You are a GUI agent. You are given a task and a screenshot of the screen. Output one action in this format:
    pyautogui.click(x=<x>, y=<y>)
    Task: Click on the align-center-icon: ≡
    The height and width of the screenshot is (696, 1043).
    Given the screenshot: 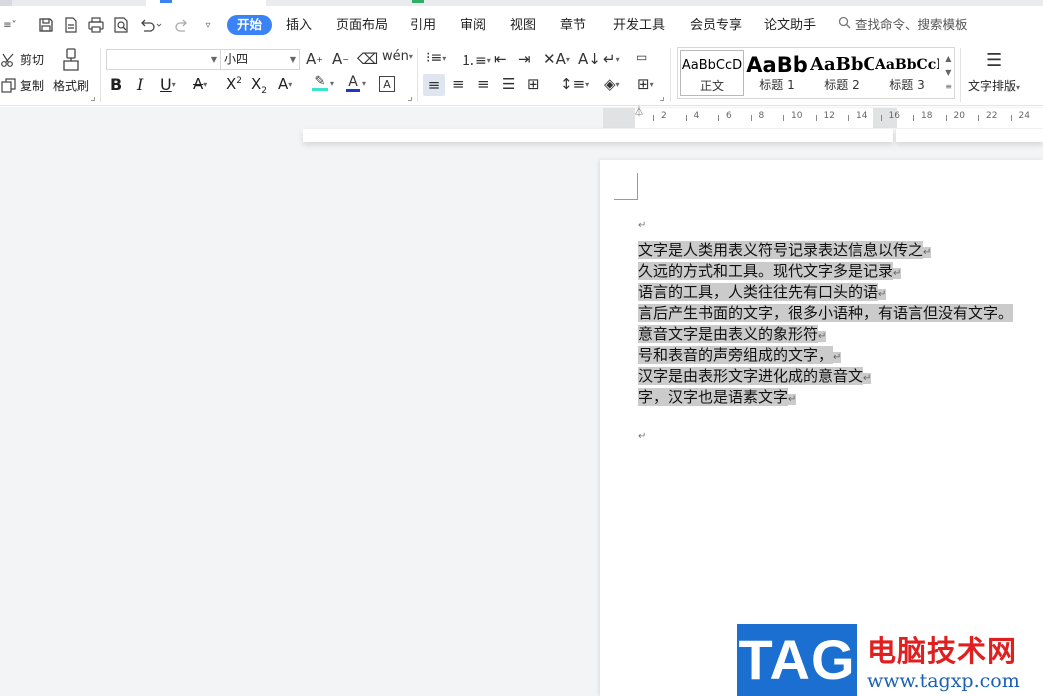 What is the action you would take?
    pyautogui.click(x=458, y=84)
    